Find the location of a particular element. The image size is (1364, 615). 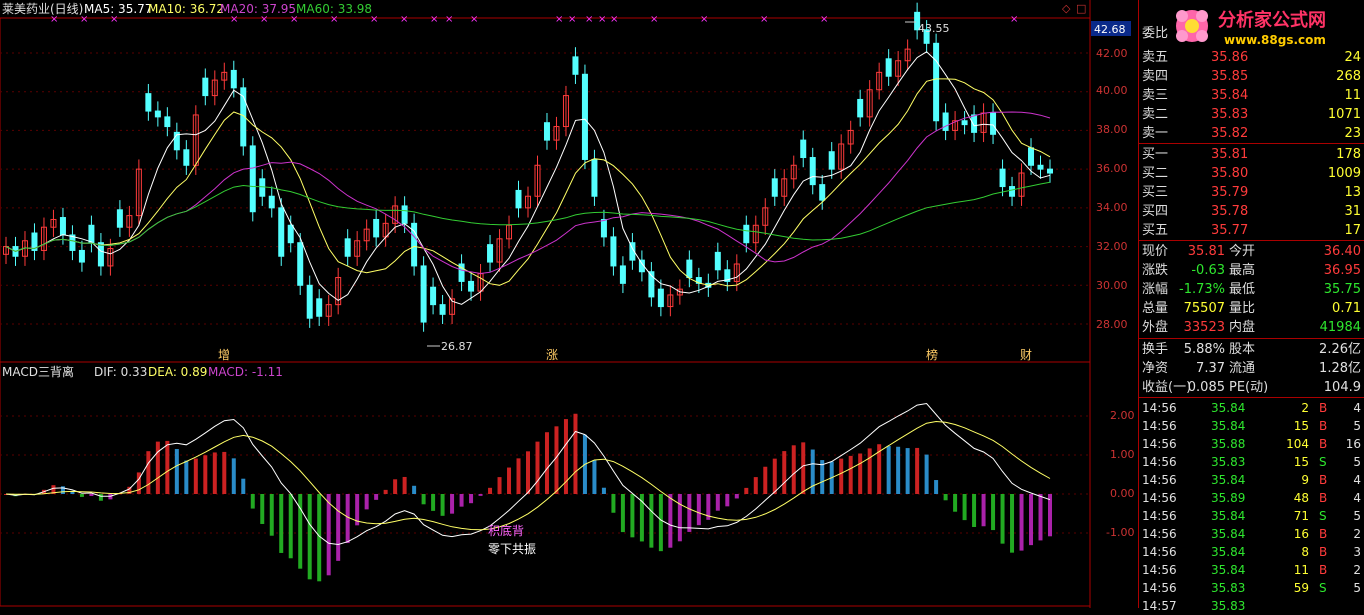

sell-level-label: 卖五 is located at coordinates (1155, 57).